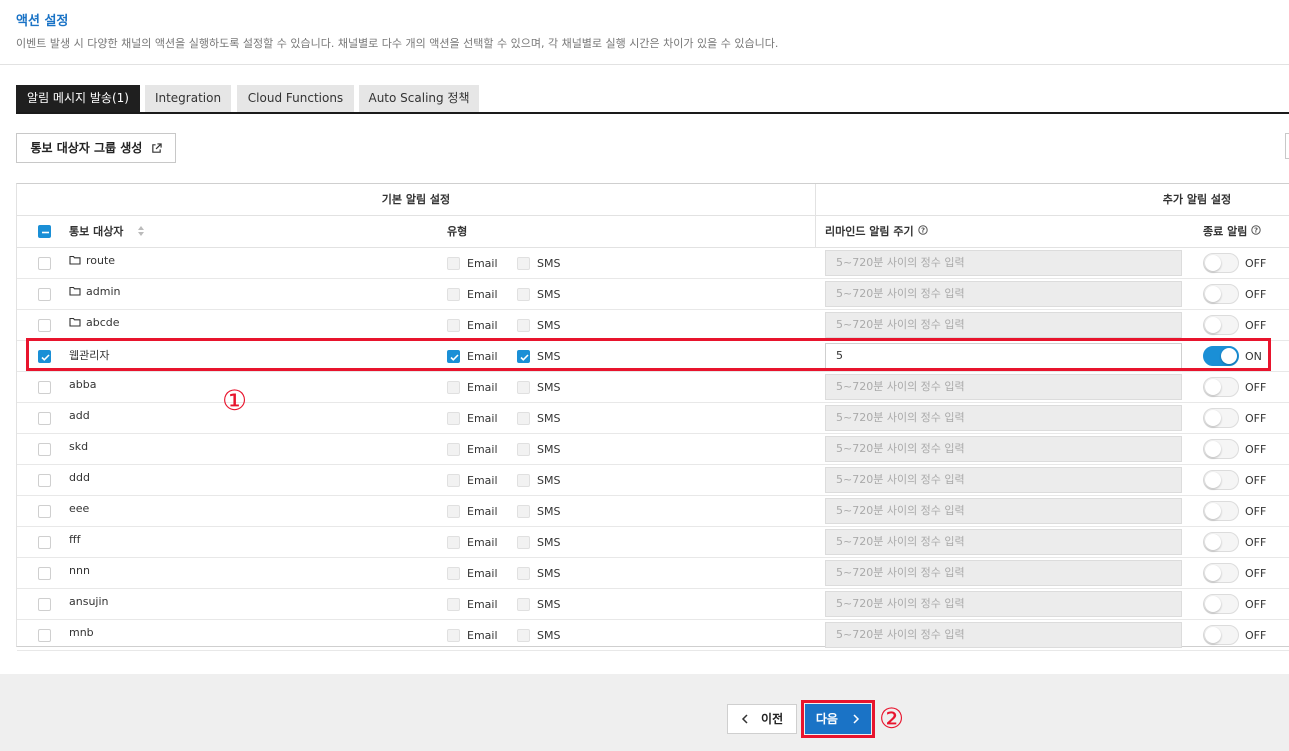  What do you see at coordinates (744, 719) in the screenshot?
I see `chevron-left-icon` at bounding box center [744, 719].